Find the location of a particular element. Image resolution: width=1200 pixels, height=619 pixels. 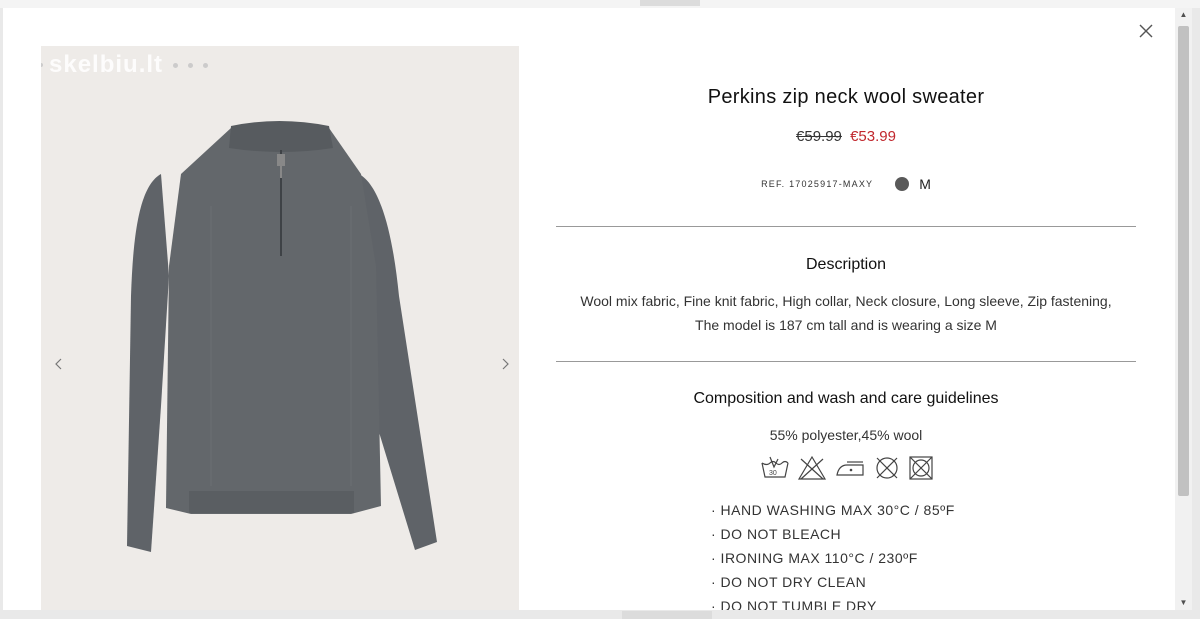

color-swatch is located at coordinates (902, 184).